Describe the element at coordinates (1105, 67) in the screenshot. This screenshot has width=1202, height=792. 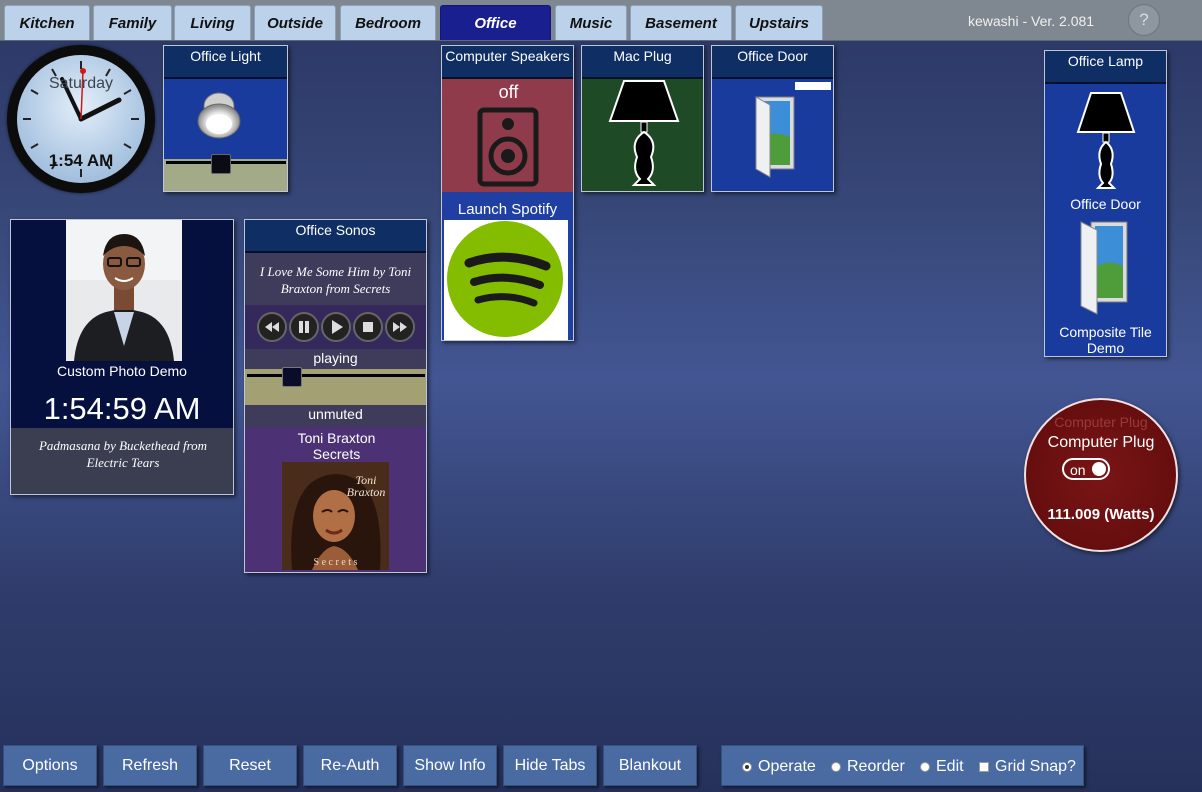
I see `office-lamp-title: Office Lamp` at that location.